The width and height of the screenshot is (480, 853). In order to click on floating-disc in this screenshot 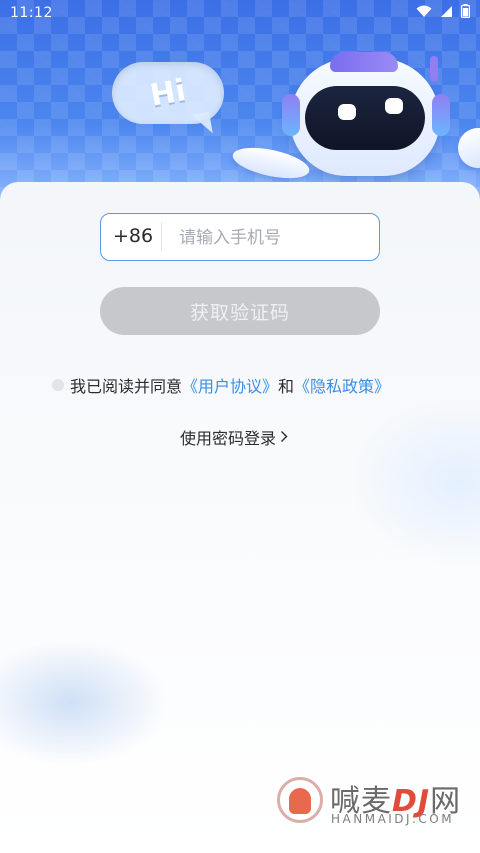, I will do `click(466, 148)`.